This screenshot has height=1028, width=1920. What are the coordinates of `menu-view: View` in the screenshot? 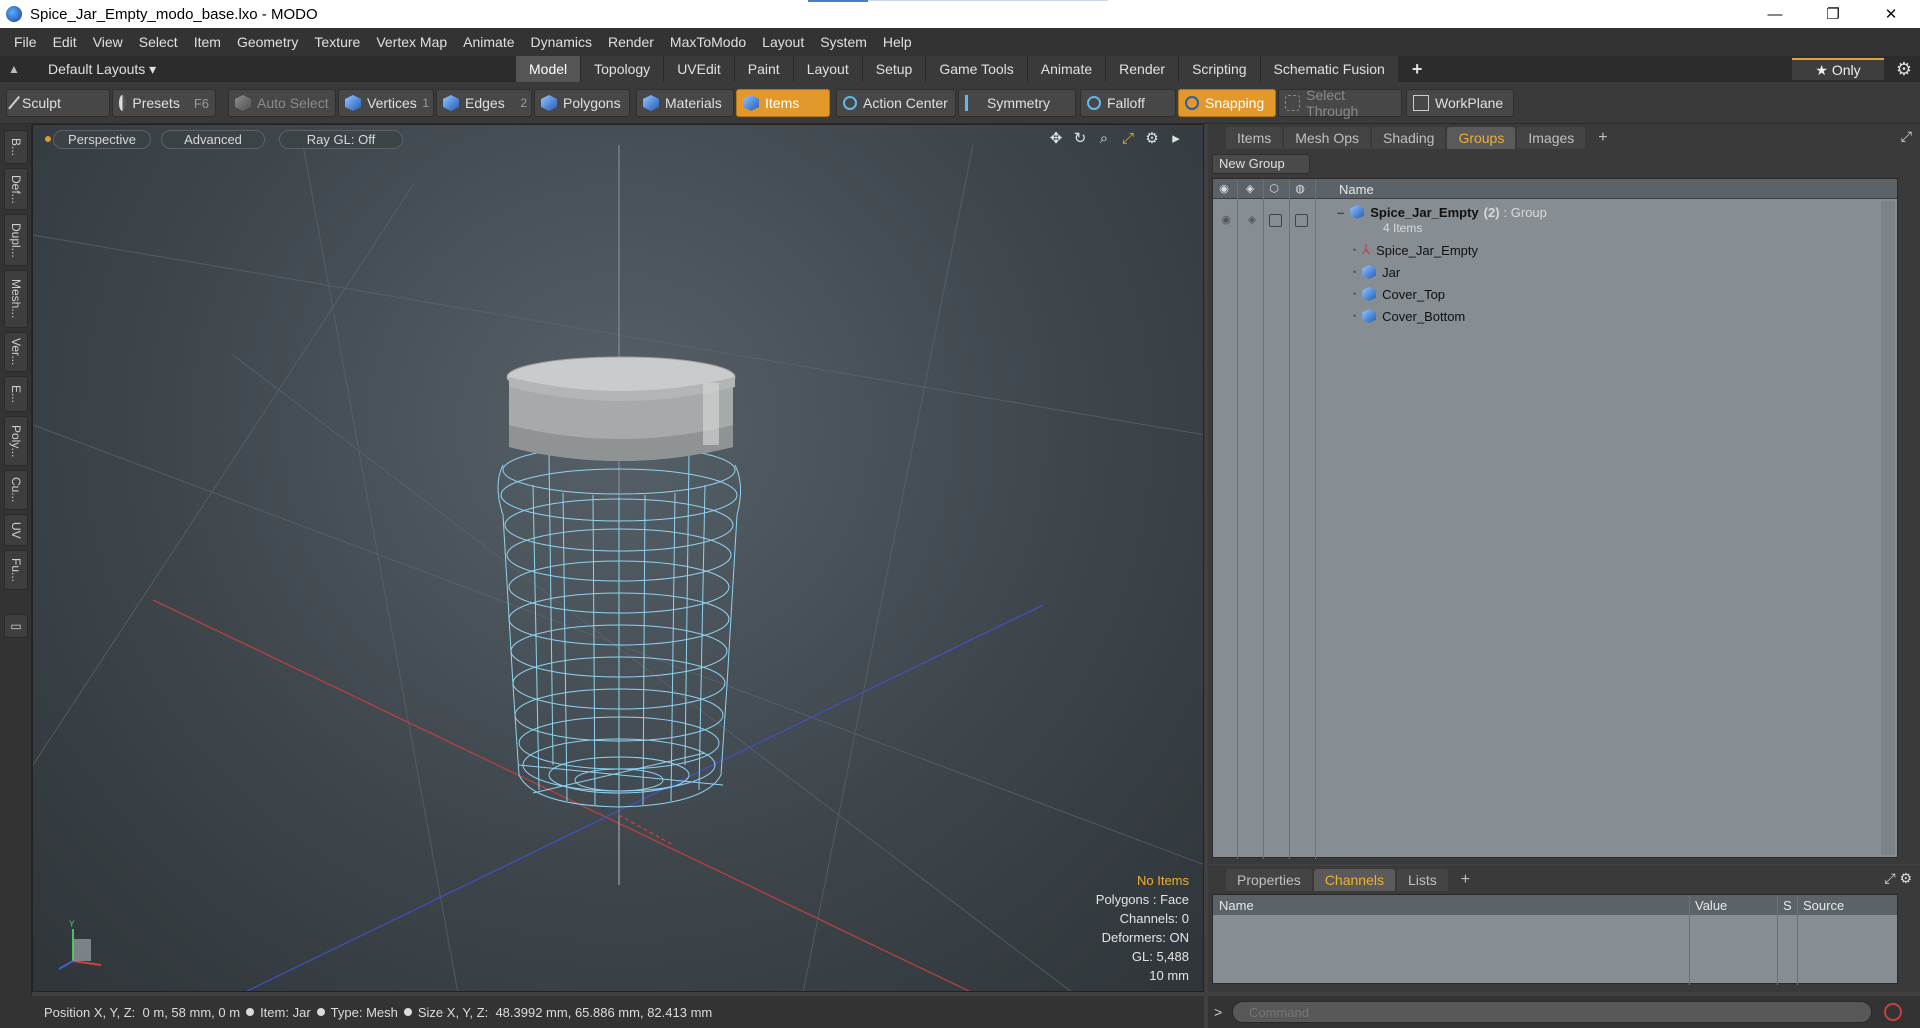 It's located at (108, 42).